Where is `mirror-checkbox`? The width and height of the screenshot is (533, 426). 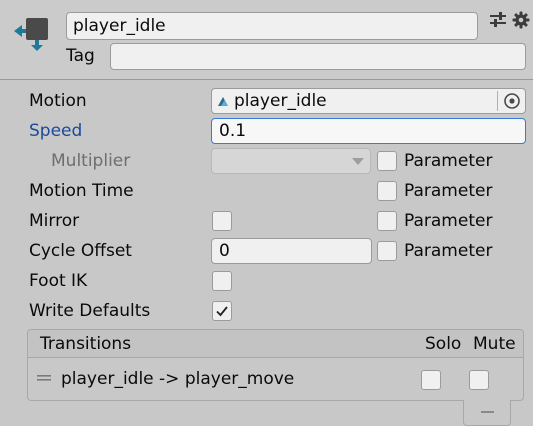
mirror-checkbox is located at coordinates (222, 221).